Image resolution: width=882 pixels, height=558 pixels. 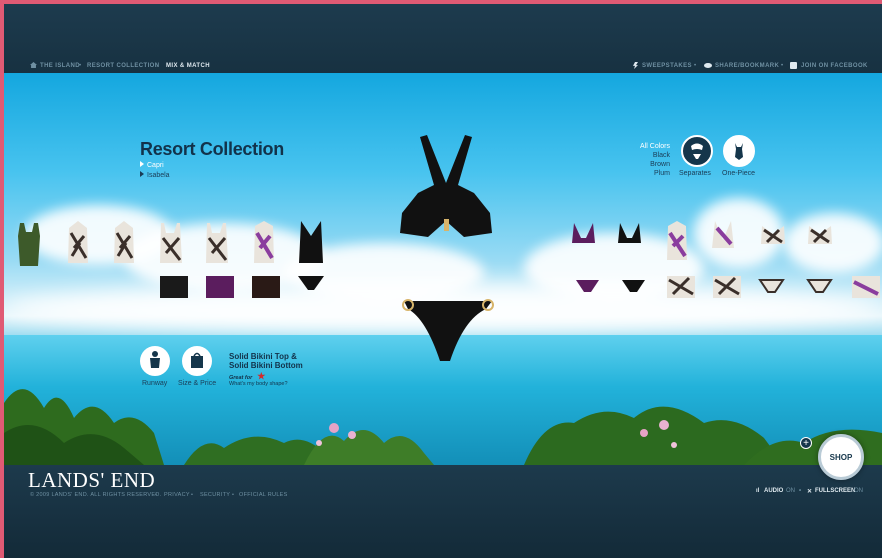 I want to click on shop-button: SHOP, so click(x=841, y=457).